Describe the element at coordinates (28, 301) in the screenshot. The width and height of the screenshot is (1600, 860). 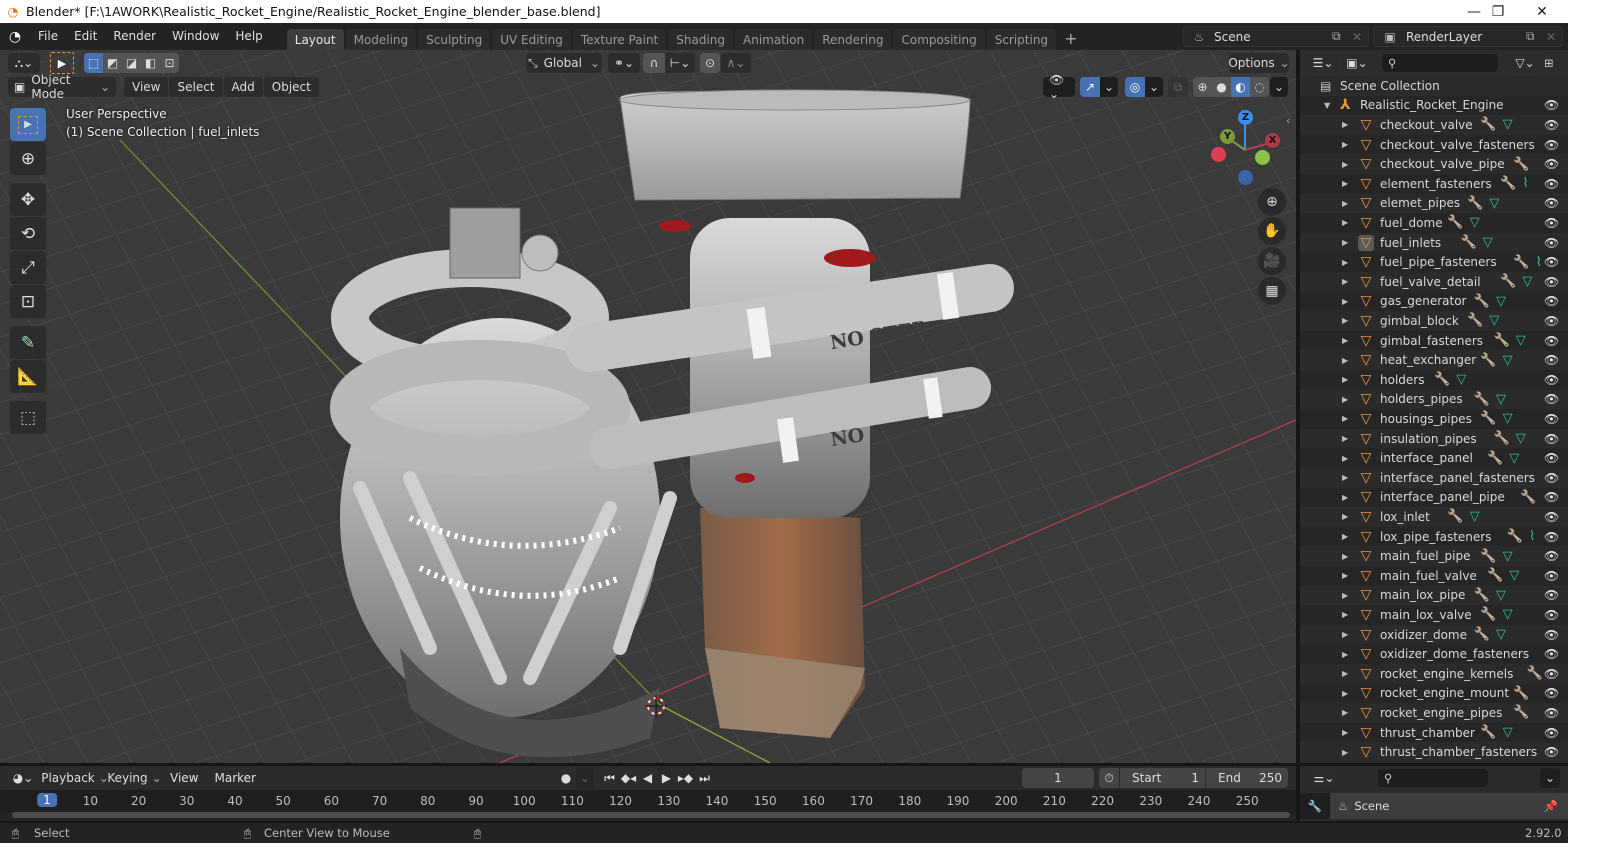
I see `tool-transform: ⊡` at that location.